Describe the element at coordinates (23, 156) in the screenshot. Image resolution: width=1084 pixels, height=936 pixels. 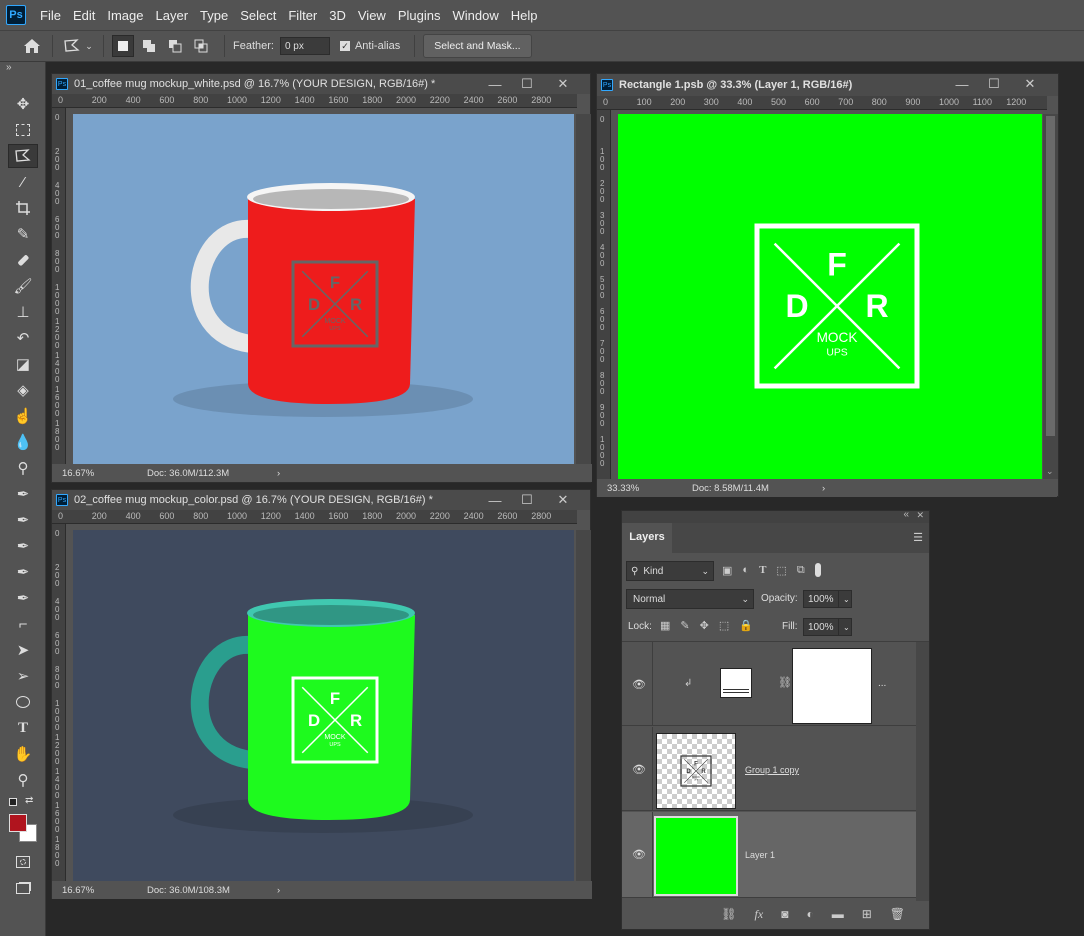
I see `polygonal-lasso-tool-icon` at that location.